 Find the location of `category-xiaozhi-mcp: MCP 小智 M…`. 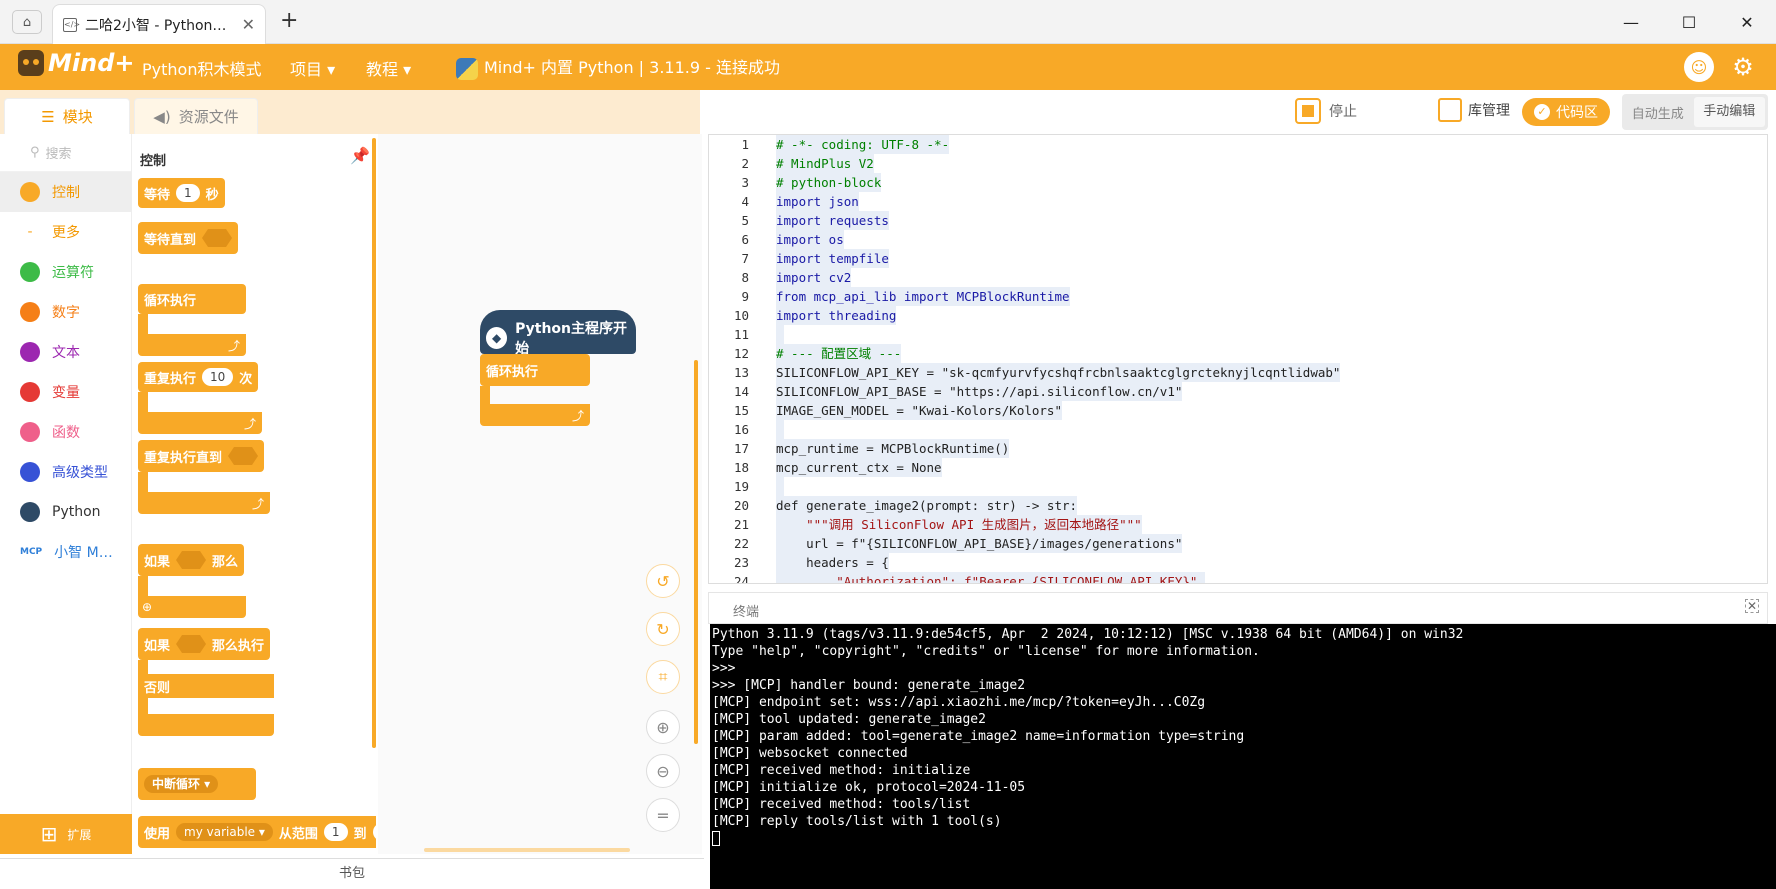

category-xiaozhi-mcp: MCP 小智 M… is located at coordinates (65, 552).